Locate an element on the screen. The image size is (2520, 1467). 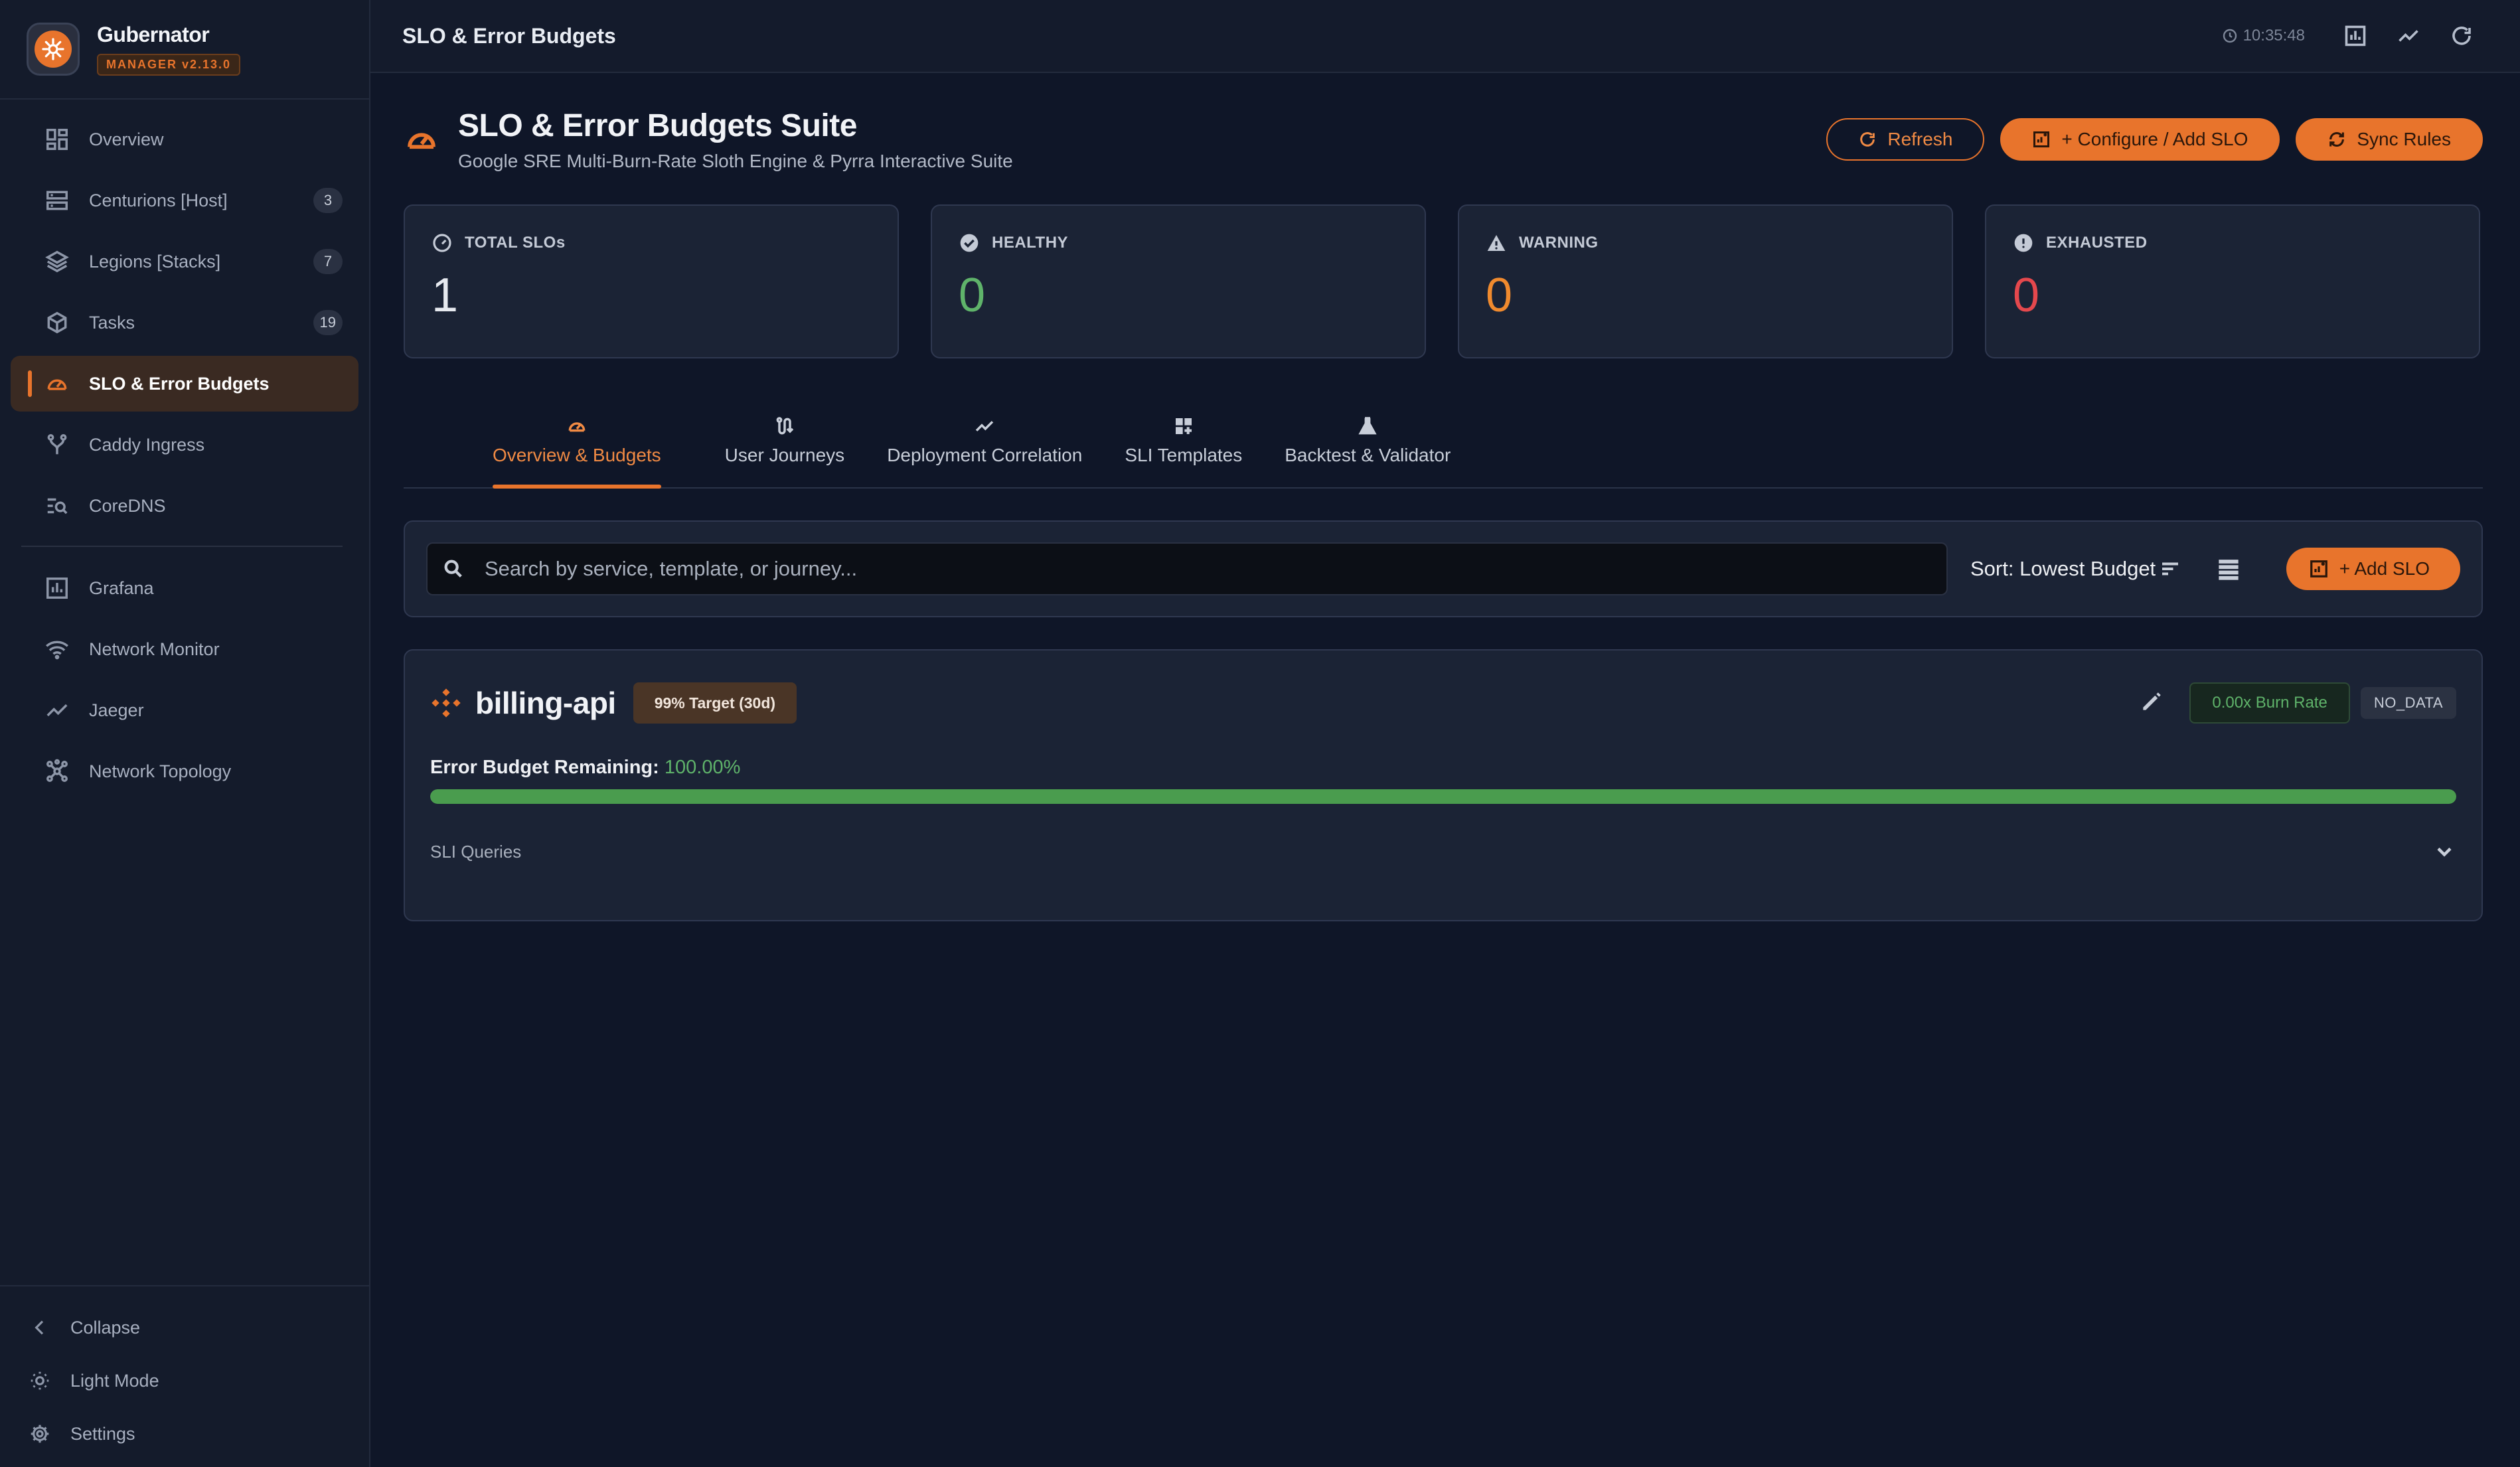
sidebar-item-label: Caddy Ingress is located at coordinates (147, 444).